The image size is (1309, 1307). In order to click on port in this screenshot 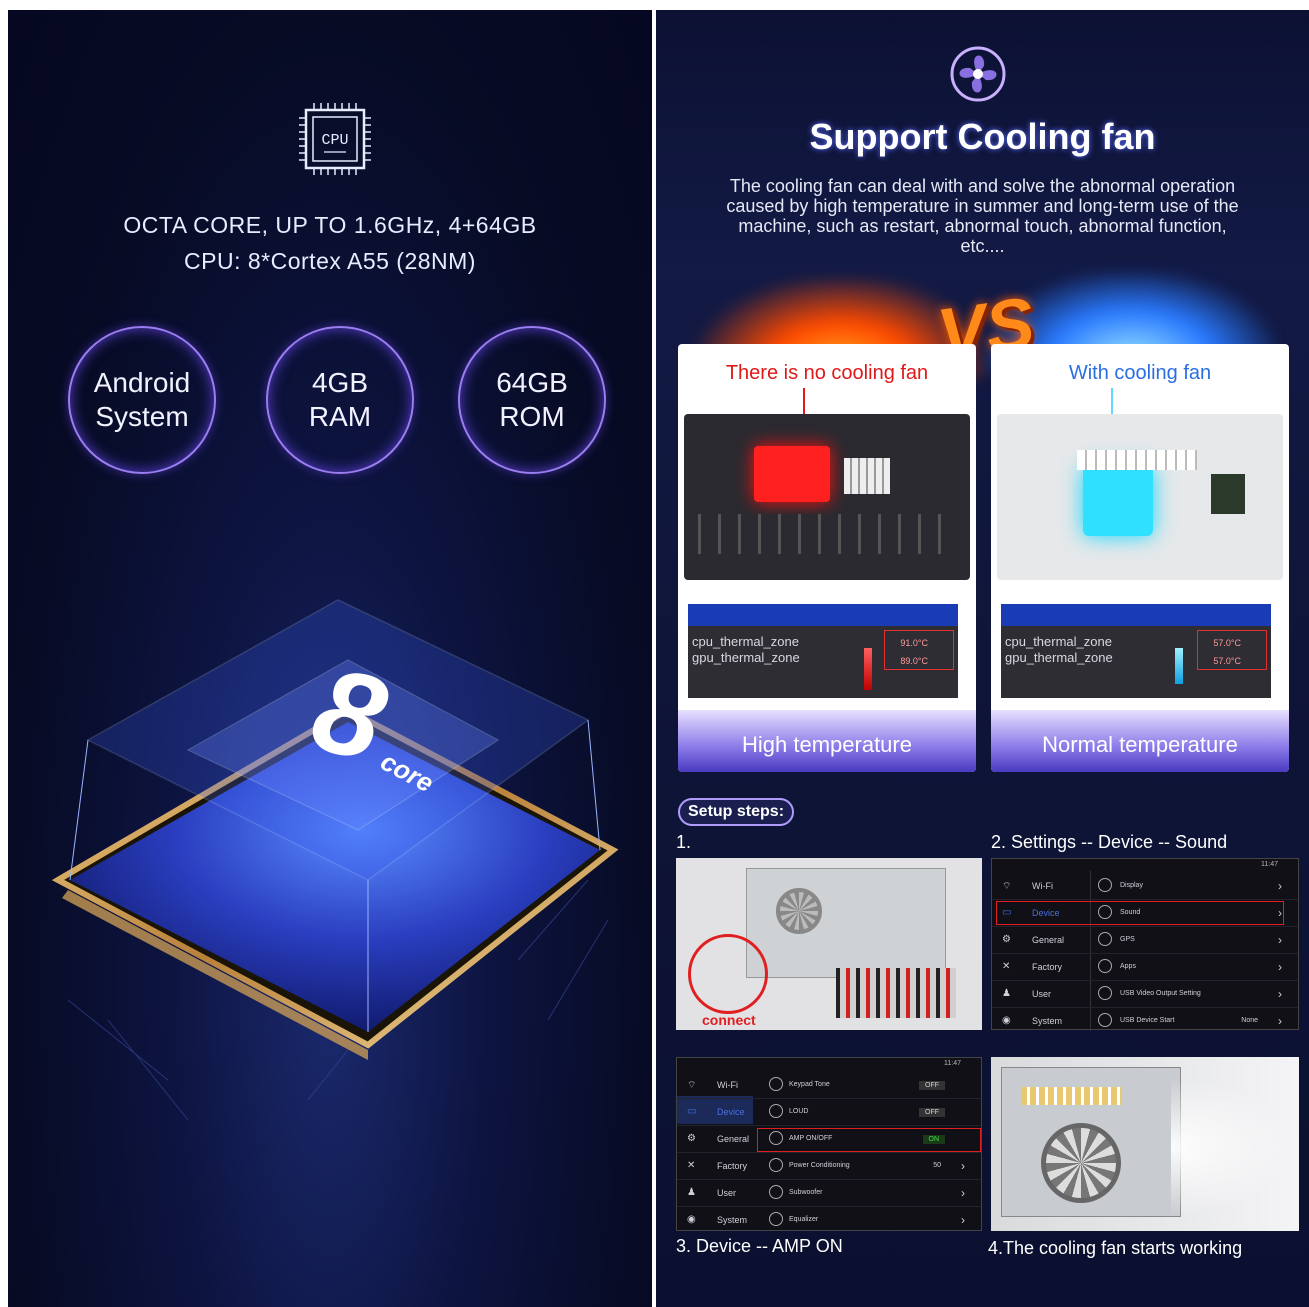, I will do `click(1228, 494)`.